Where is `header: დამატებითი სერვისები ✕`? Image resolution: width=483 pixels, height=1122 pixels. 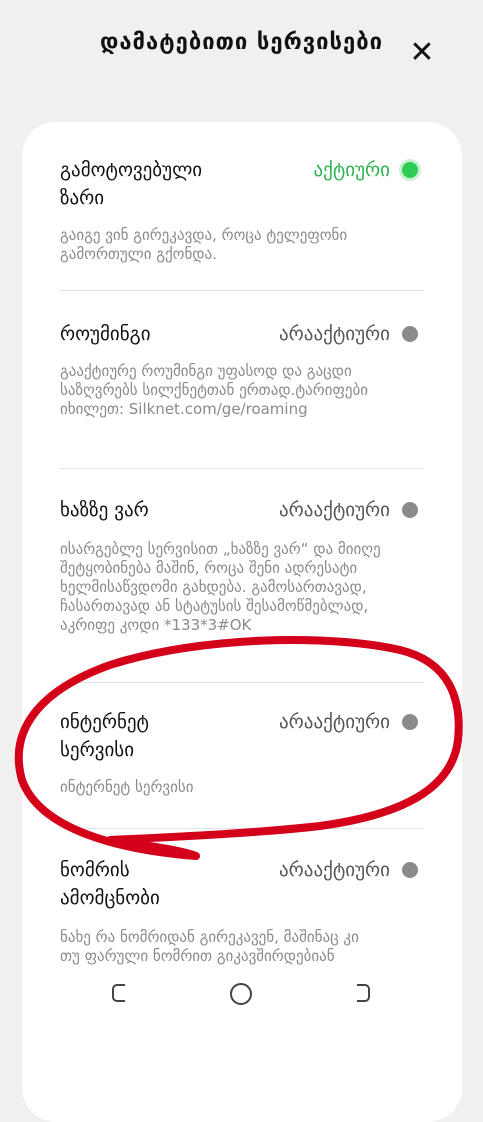 header: დამატებითი სერვისები ✕ is located at coordinates (241, 55).